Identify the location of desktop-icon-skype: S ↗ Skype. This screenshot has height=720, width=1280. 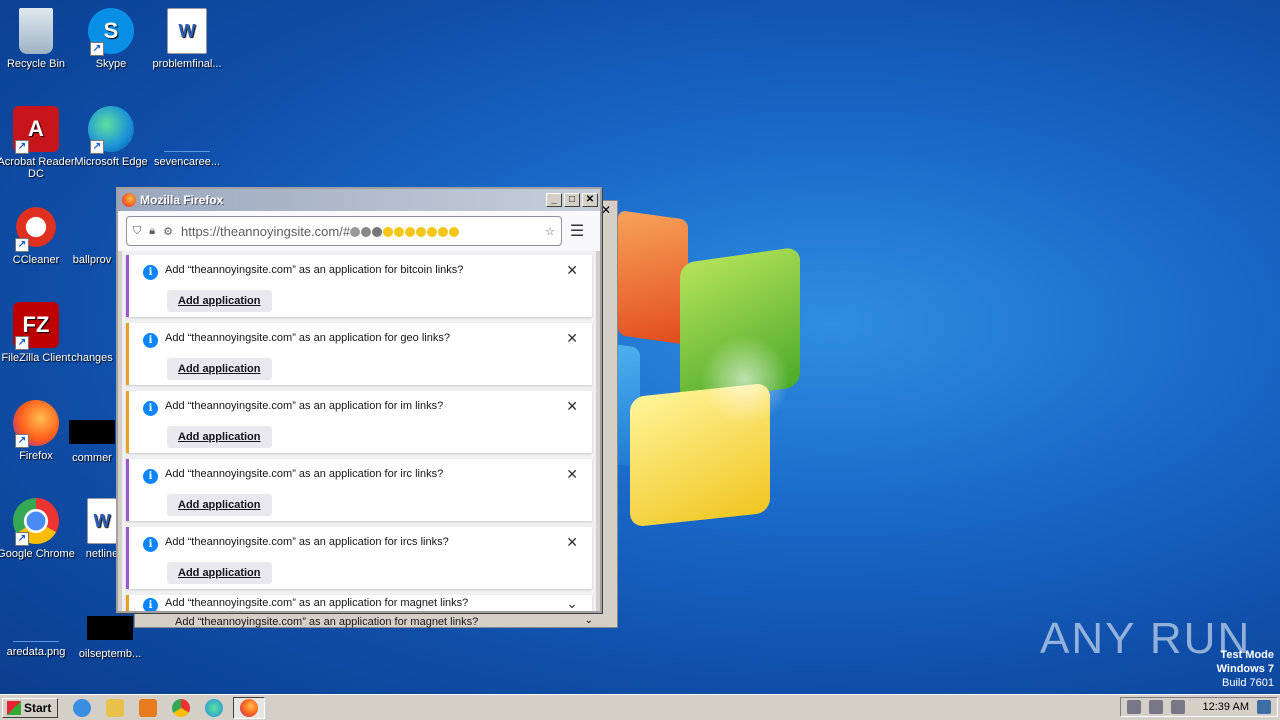
(111, 39).